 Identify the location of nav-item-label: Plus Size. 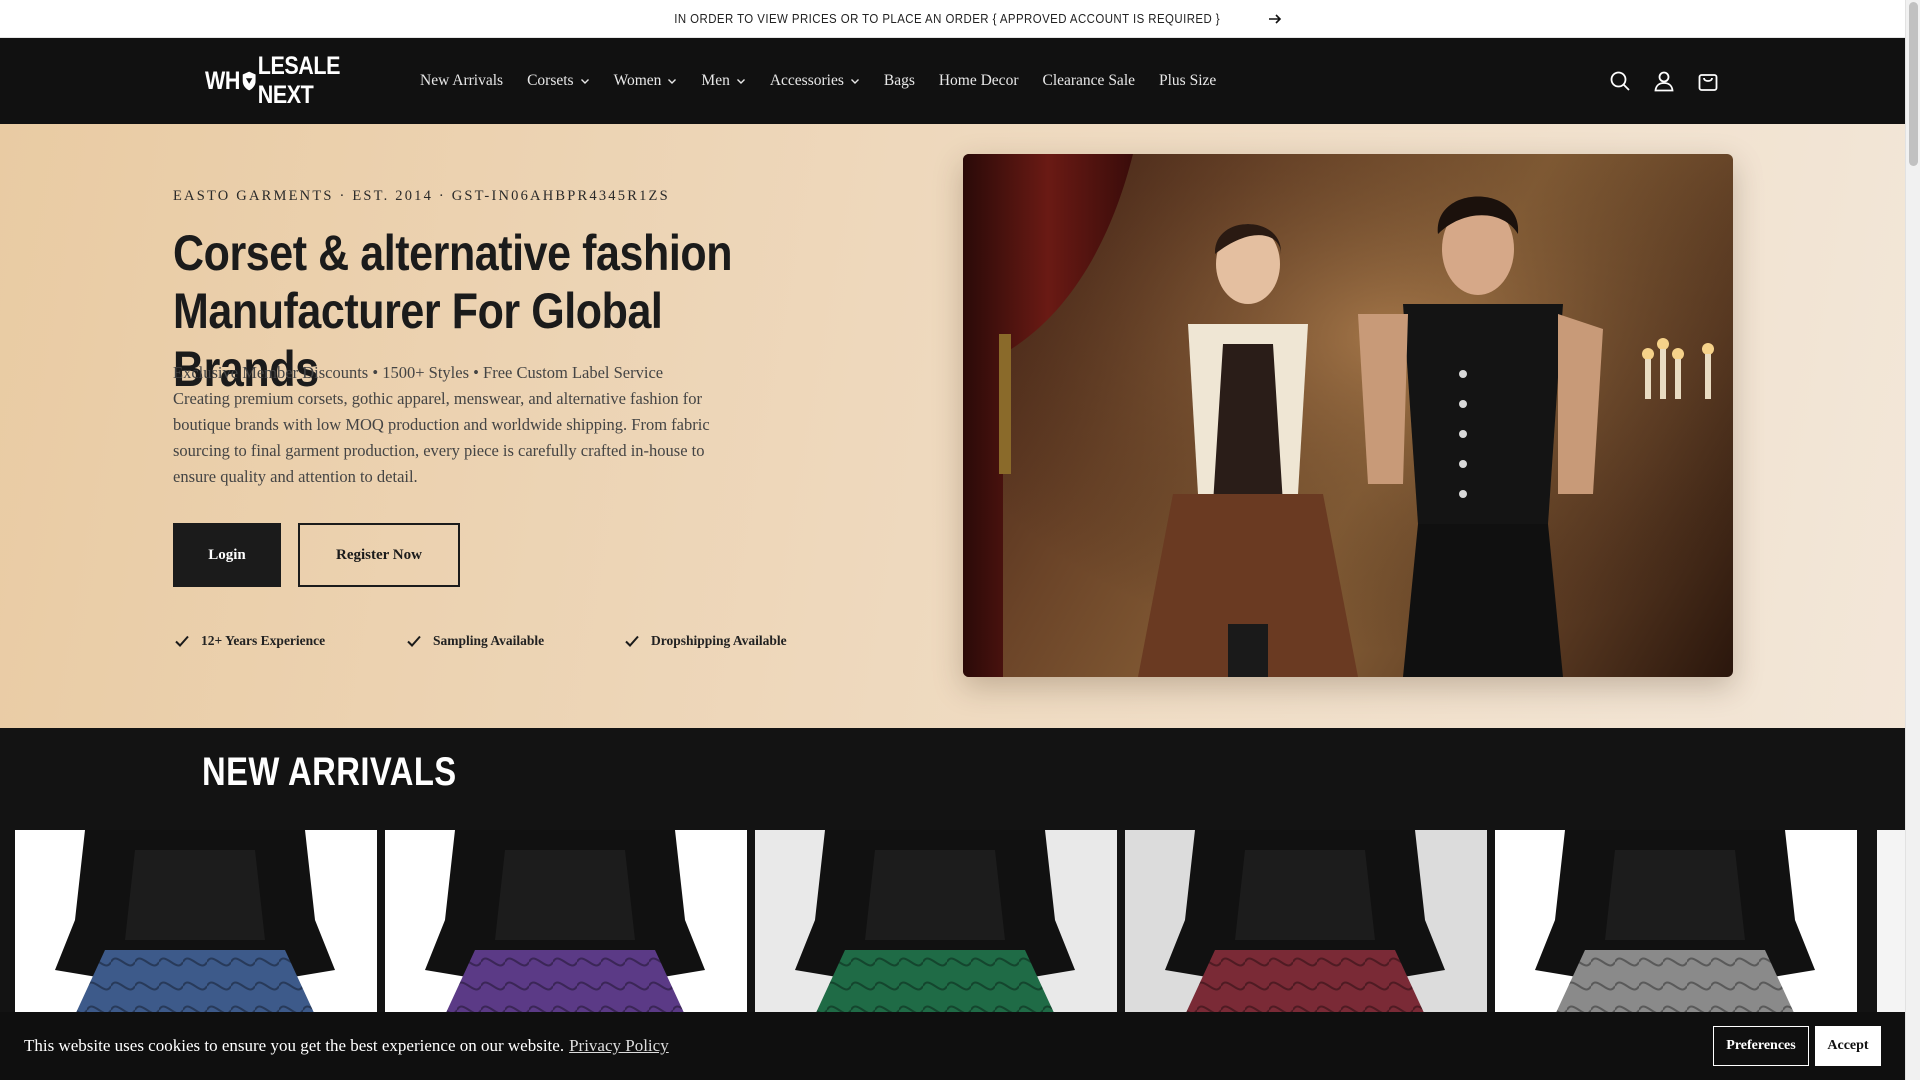
(1188, 80).